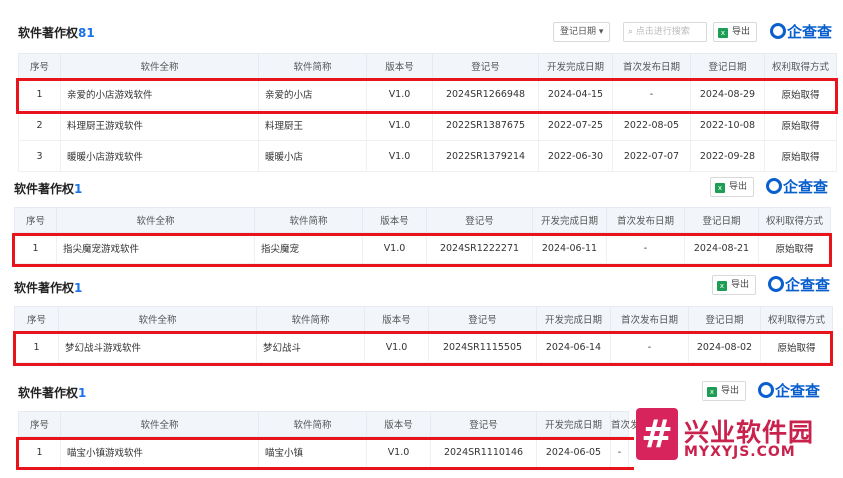 The image size is (843, 478). What do you see at coordinates (312, 156) in the screenshot?
I see `cell-short-name: 暖暖小店` at bounding box center [312, 156].